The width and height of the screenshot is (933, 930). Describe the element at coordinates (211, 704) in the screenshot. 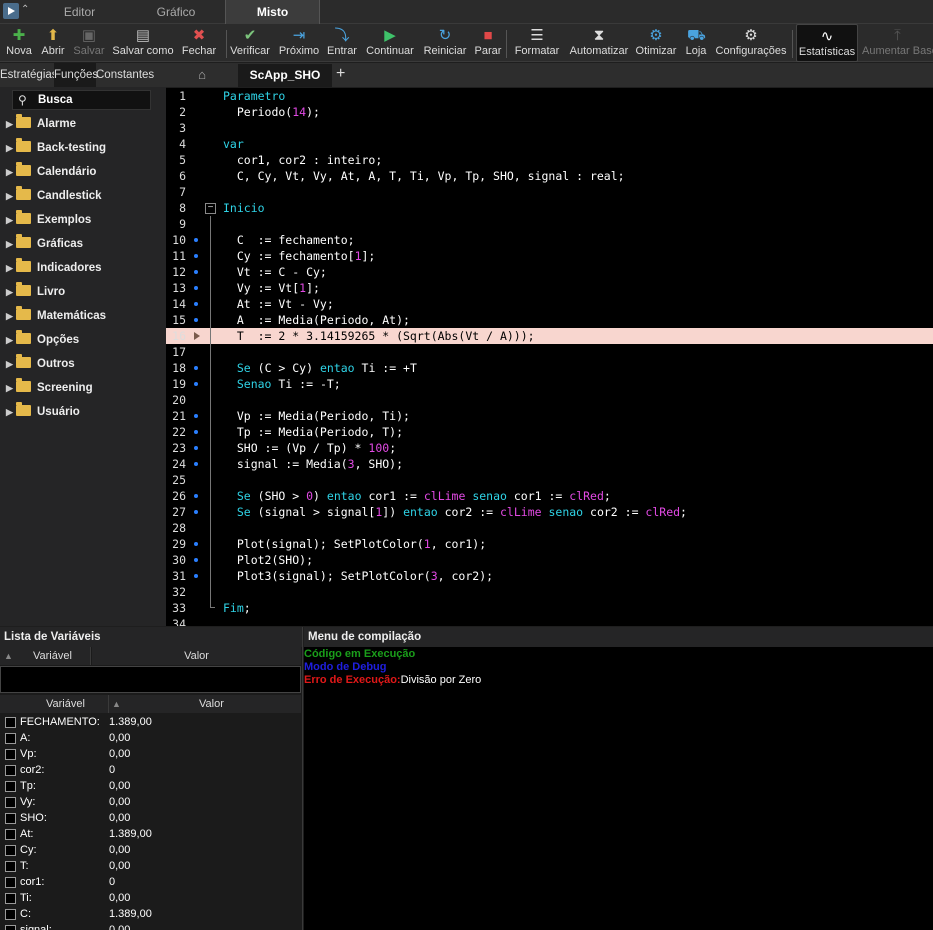

I see `list-col-value: Valor` at that location.